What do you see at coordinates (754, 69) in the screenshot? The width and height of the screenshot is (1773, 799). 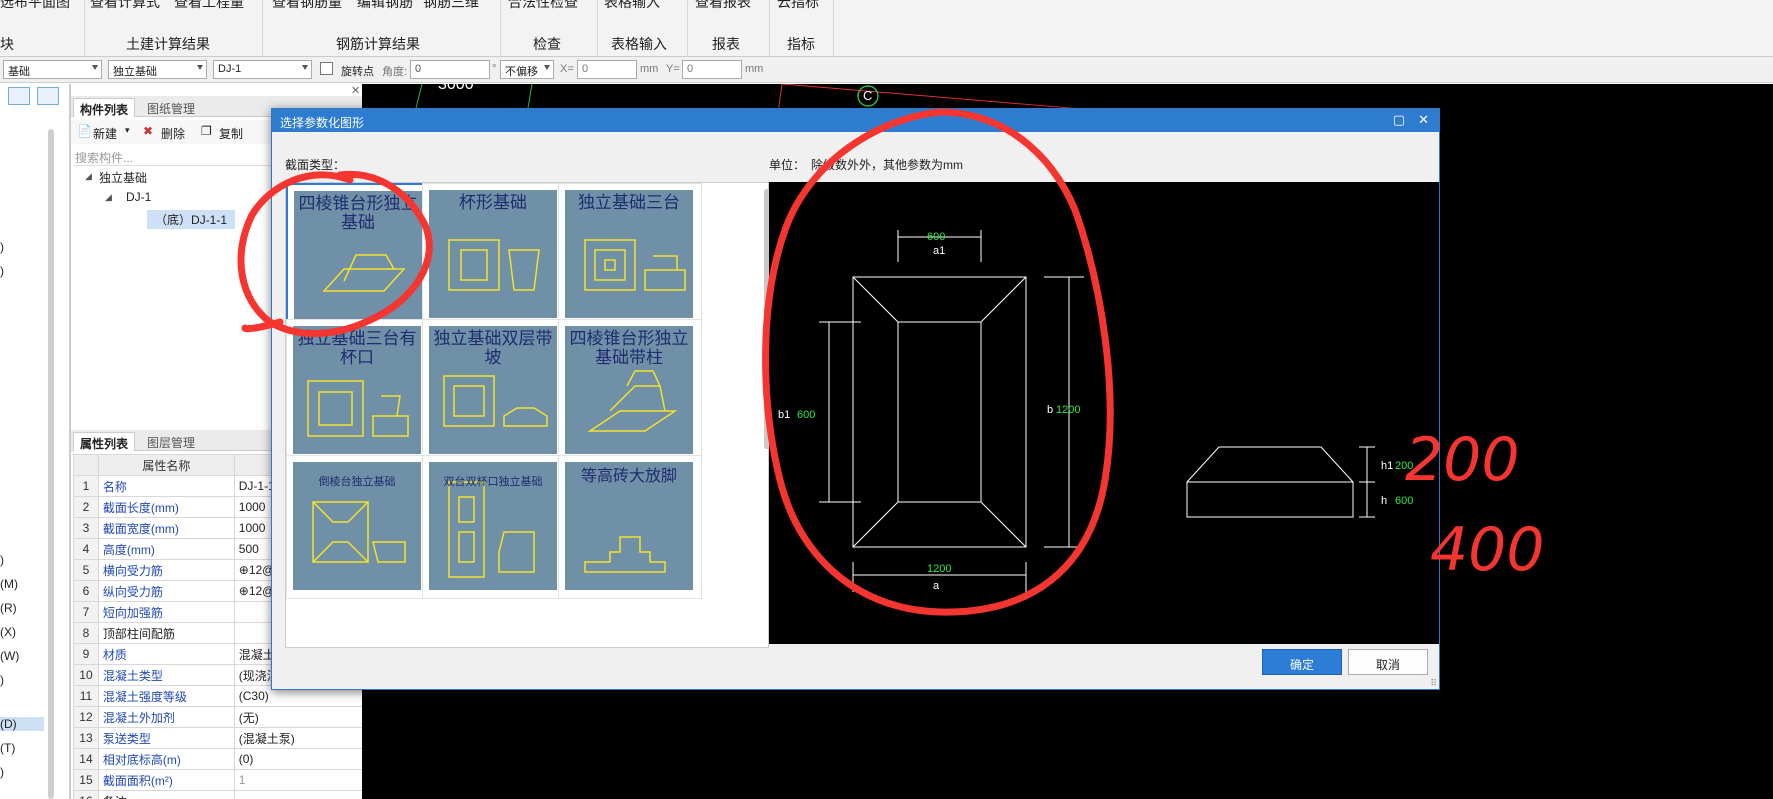 I see `y-unit-label: mm` at bounding box center [754, 69].